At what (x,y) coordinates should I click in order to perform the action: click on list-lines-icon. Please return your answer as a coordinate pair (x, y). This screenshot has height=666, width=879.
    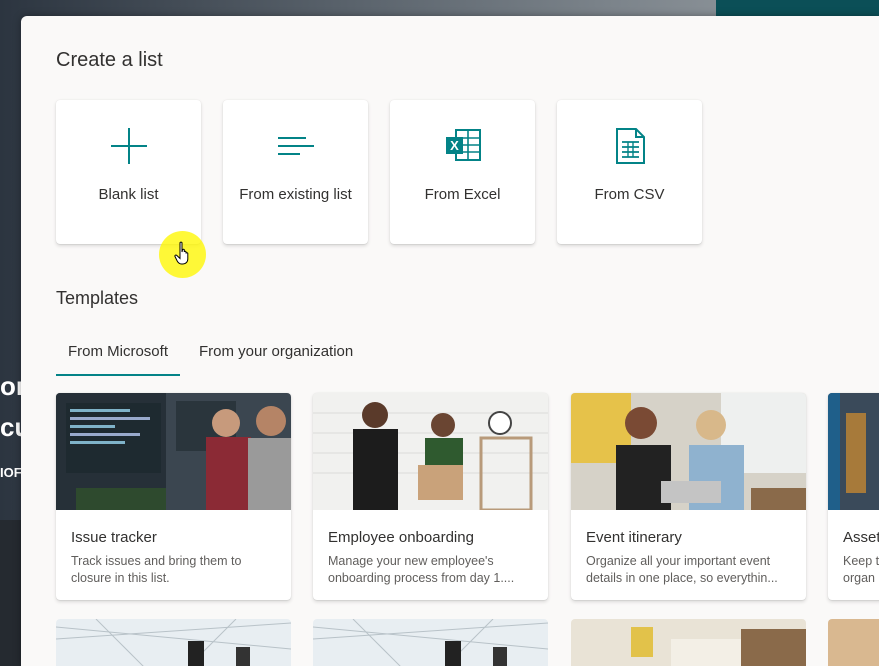
    Looking at the image, I should click on (295, 146).